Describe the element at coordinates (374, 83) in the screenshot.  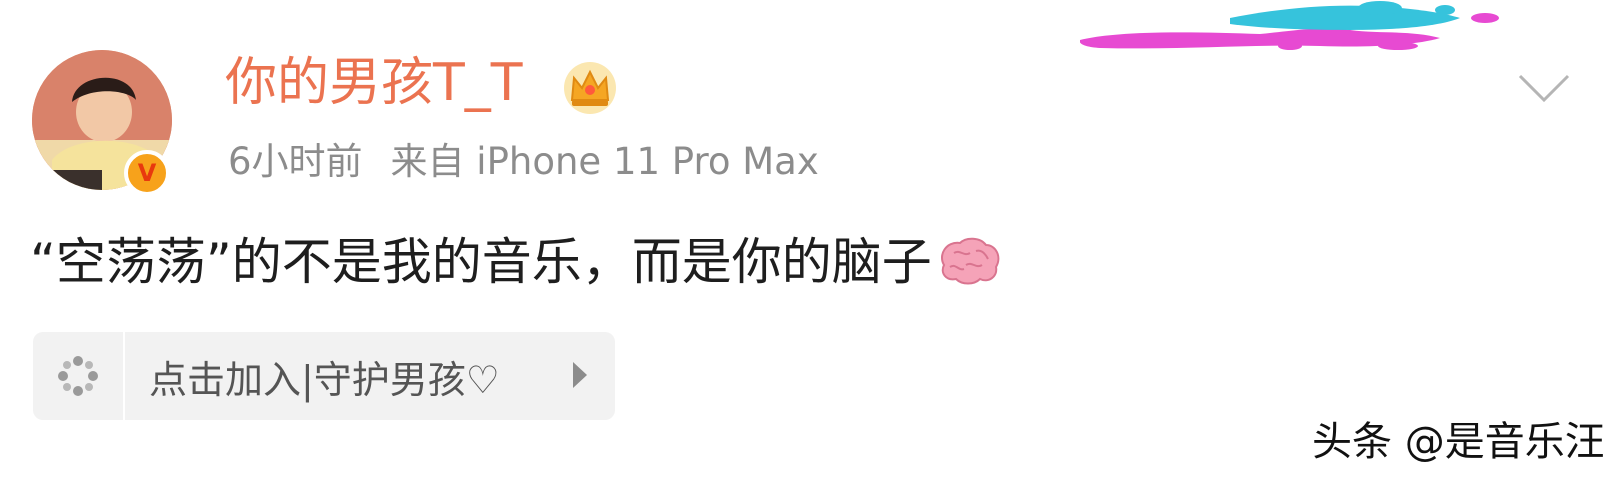
I see `username: 你的男孩T_T` at that location.